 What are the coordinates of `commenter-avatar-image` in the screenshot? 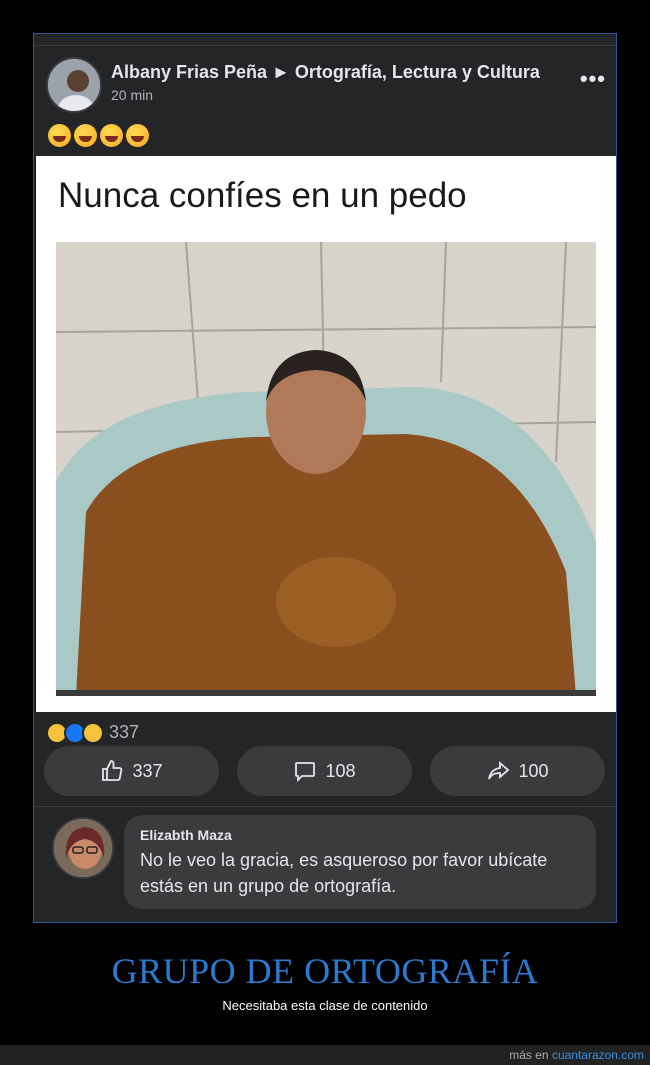 It's located at (83, 848).